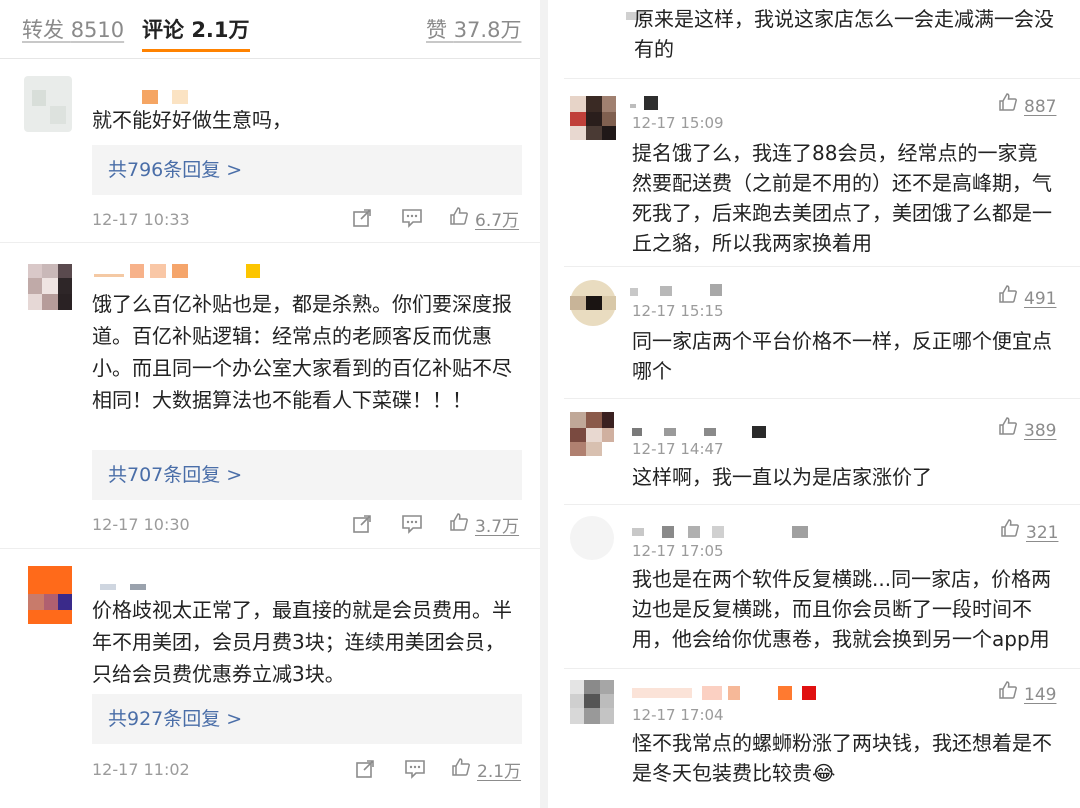  What do you see at coordinates (163, 30) in the screenshot?
I see `tab-comment-label: 评论` at bounding box center [163, 30].